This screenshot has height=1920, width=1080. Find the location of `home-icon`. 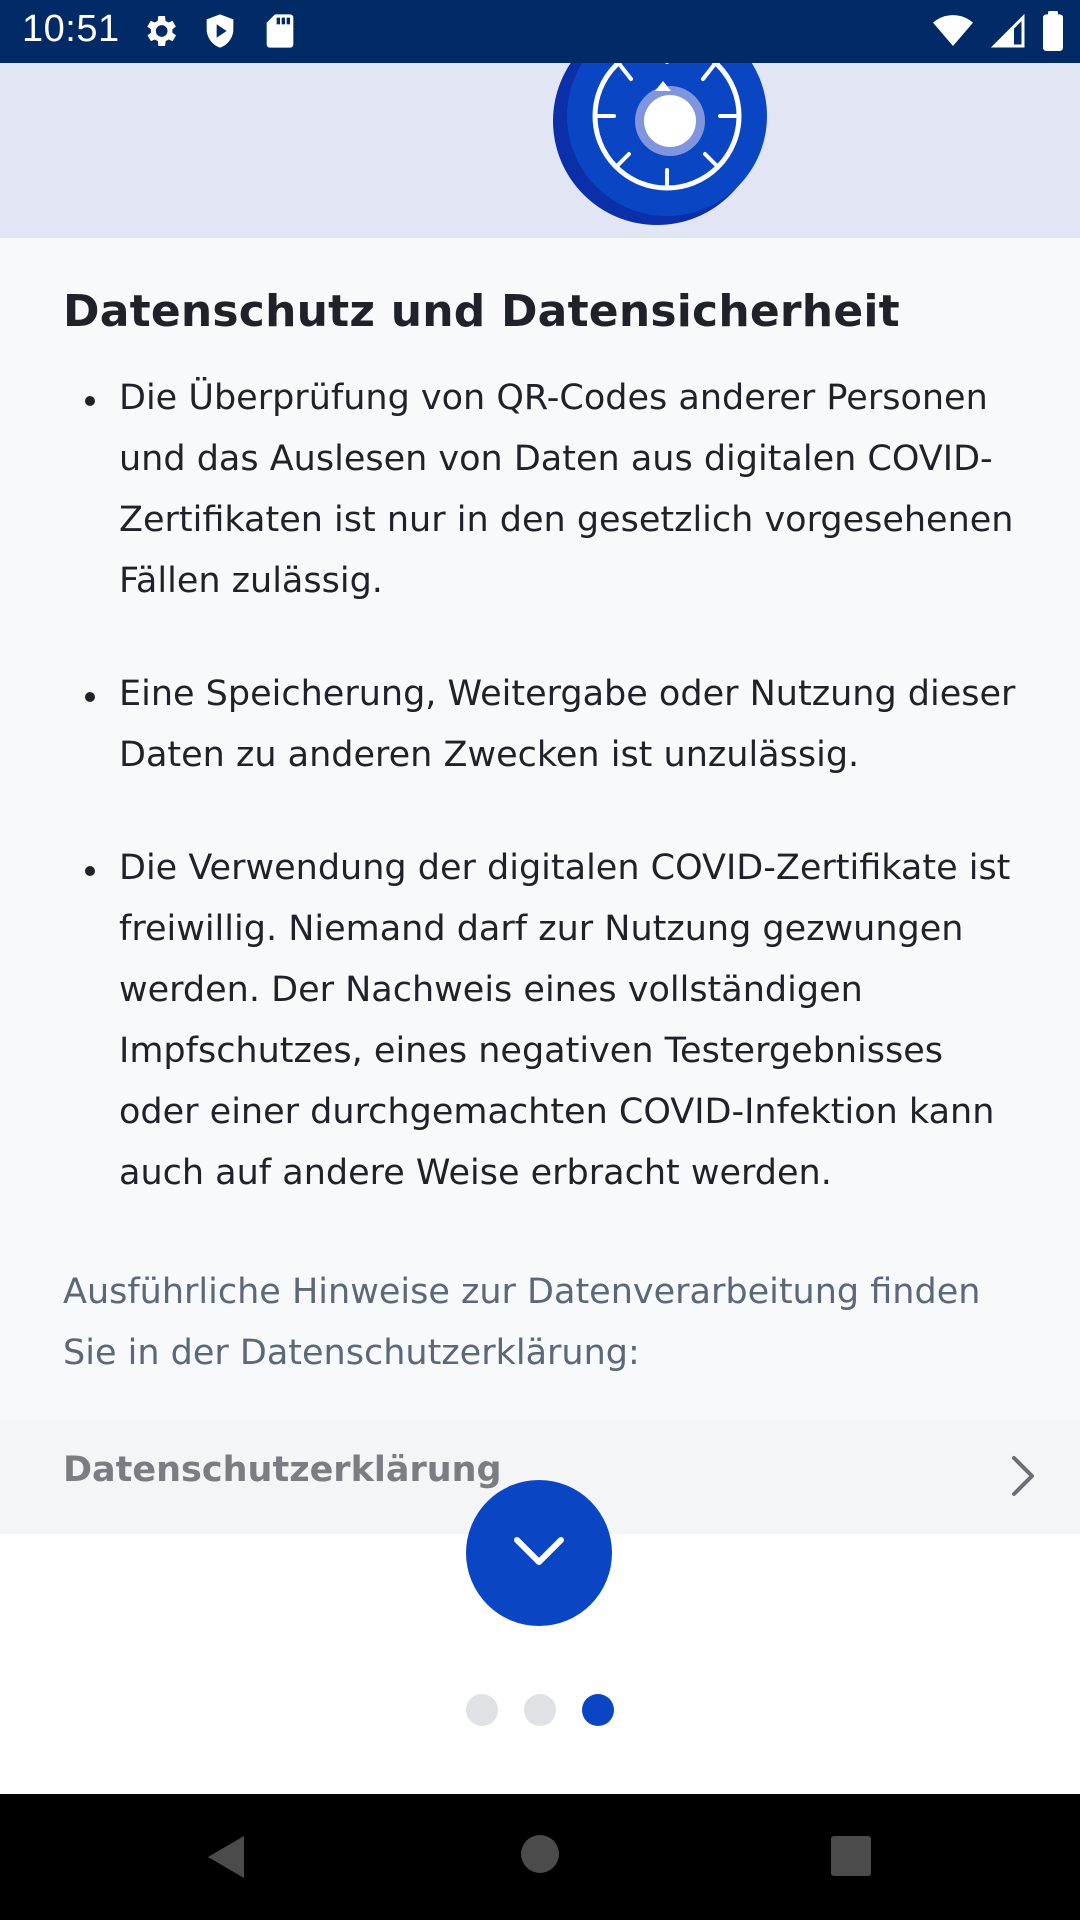

home-icon is located at coordinates (540, 1856).